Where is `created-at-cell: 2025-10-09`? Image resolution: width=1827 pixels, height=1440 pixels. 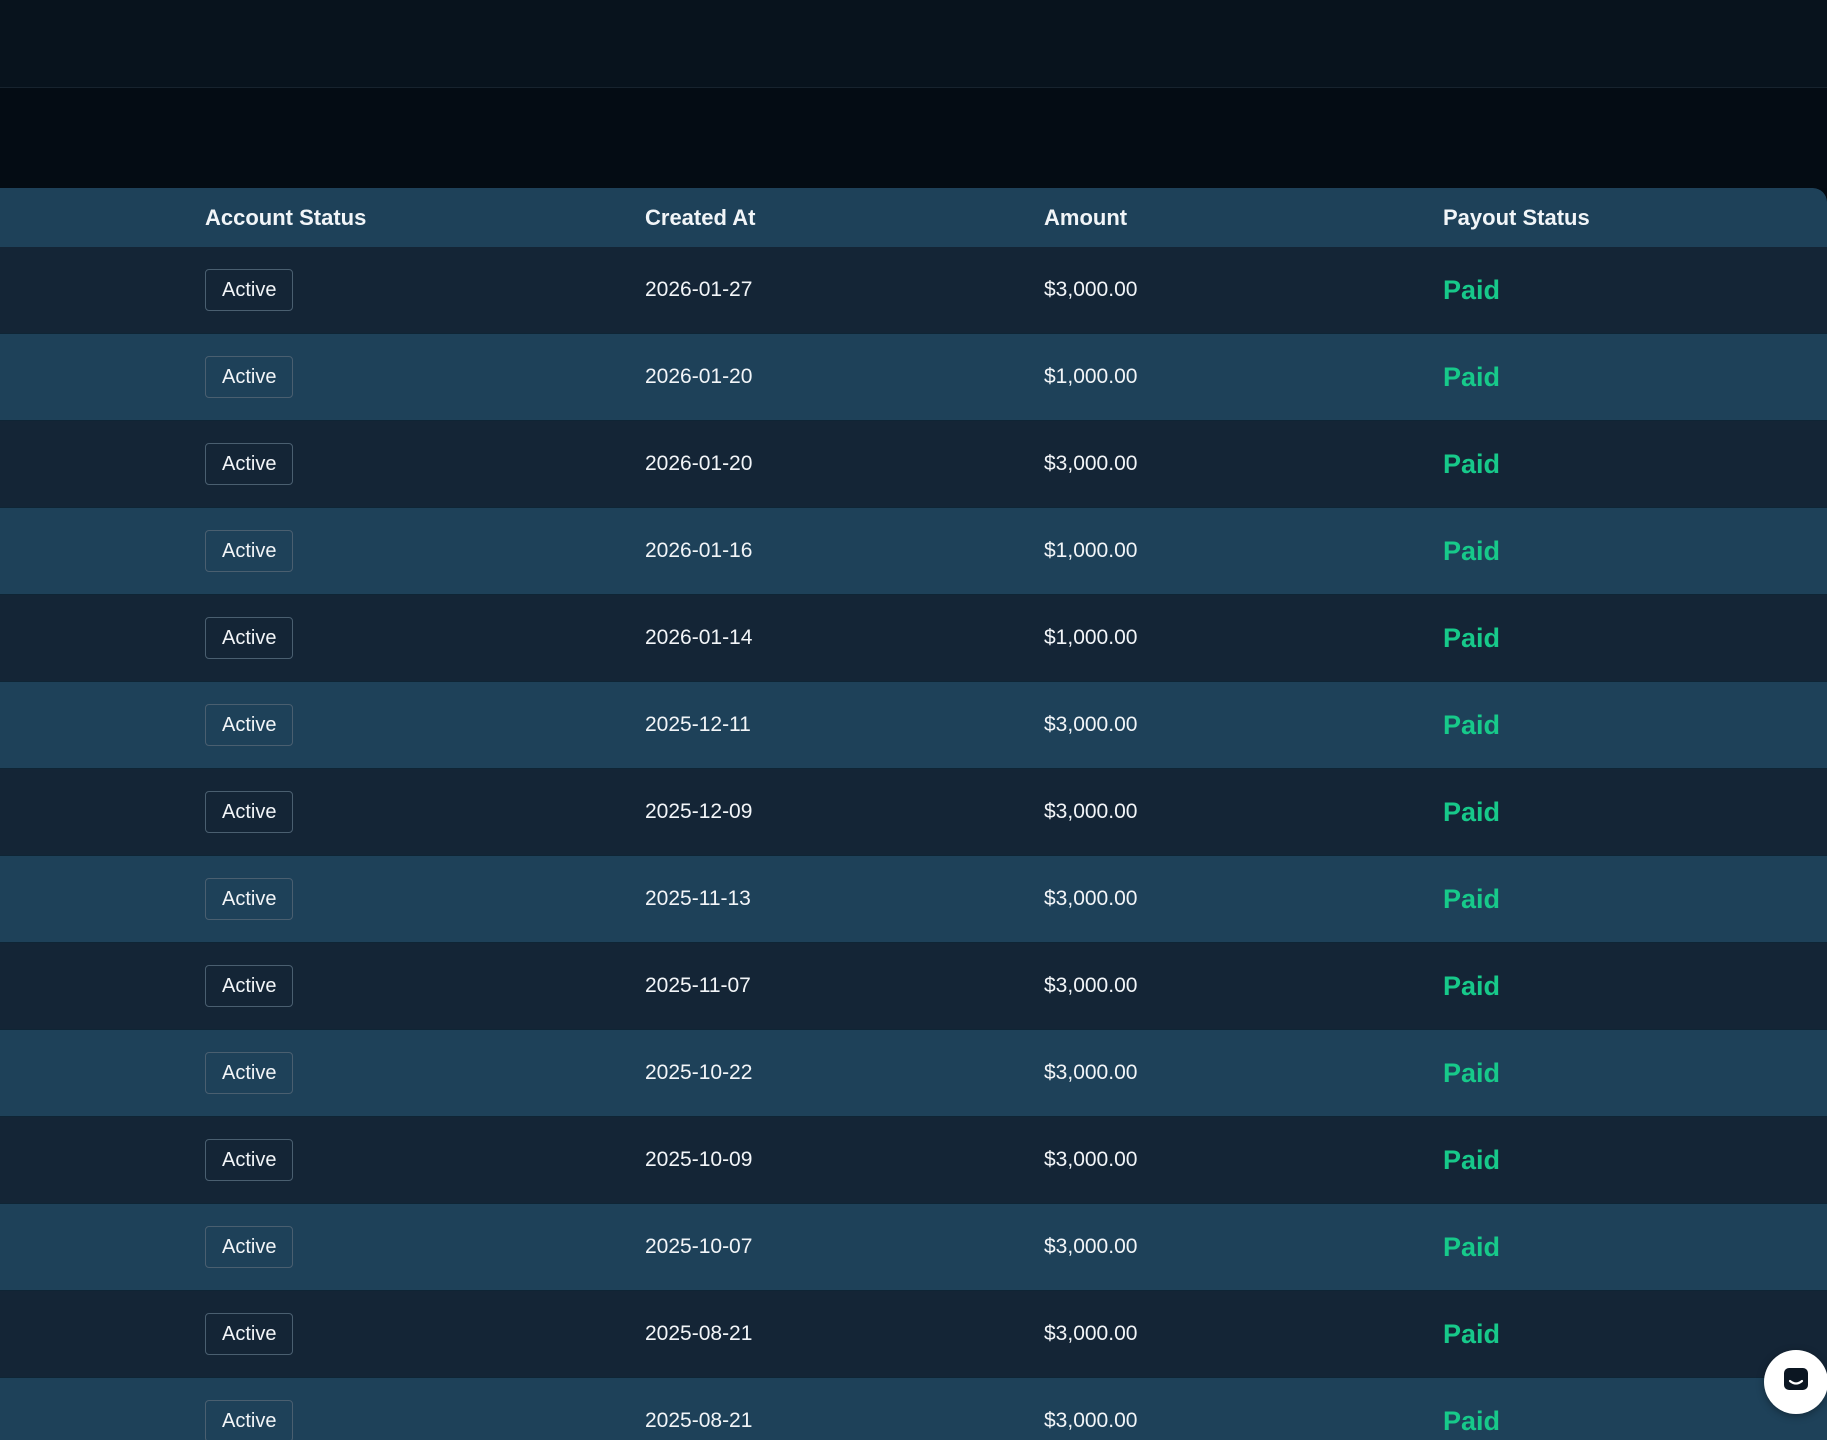 created-at-cell: 2025-10-09 is located at coordinates (699, 1159).